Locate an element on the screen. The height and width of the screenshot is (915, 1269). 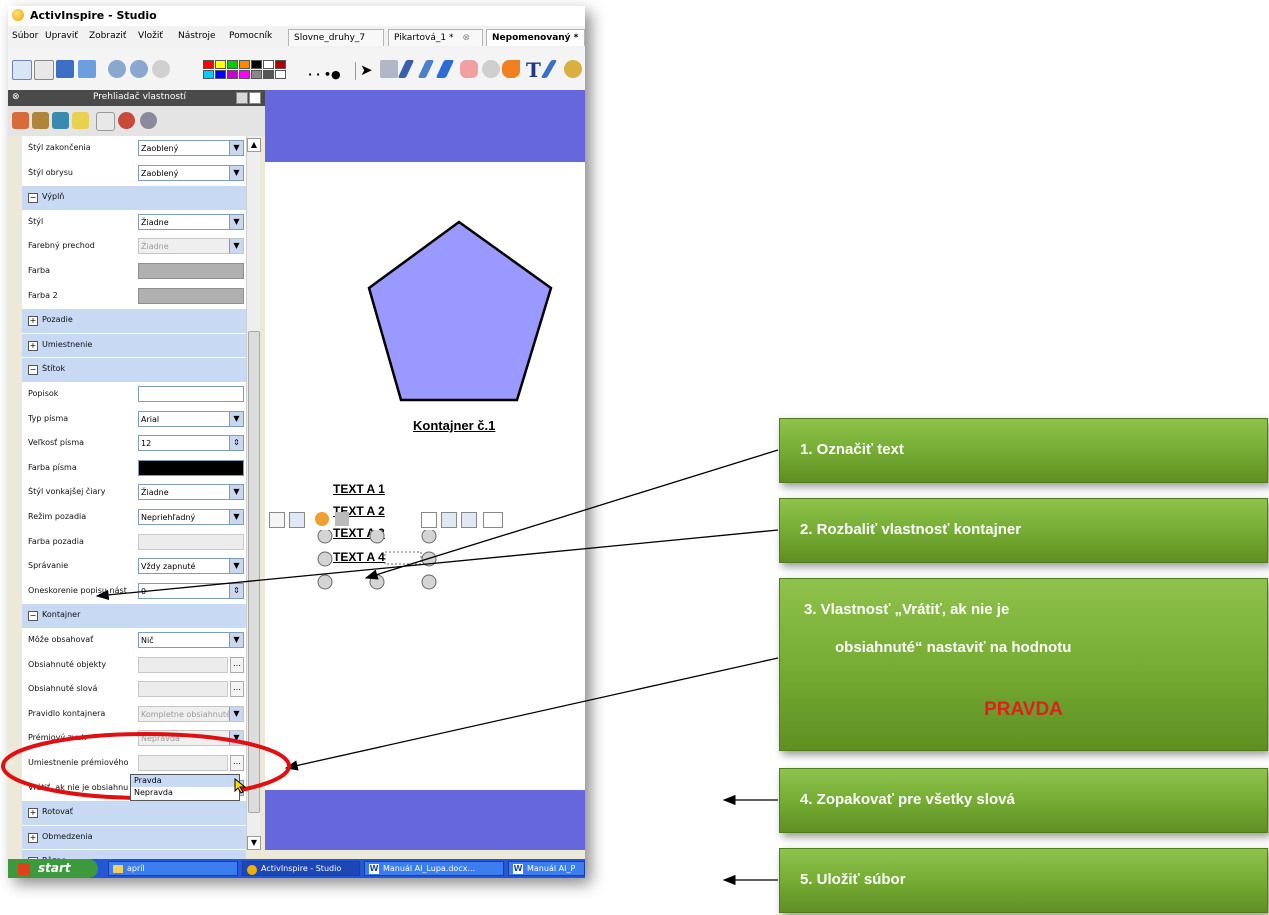
dropdown-option-pravda: Pravda is located at coordinates (185, 781).